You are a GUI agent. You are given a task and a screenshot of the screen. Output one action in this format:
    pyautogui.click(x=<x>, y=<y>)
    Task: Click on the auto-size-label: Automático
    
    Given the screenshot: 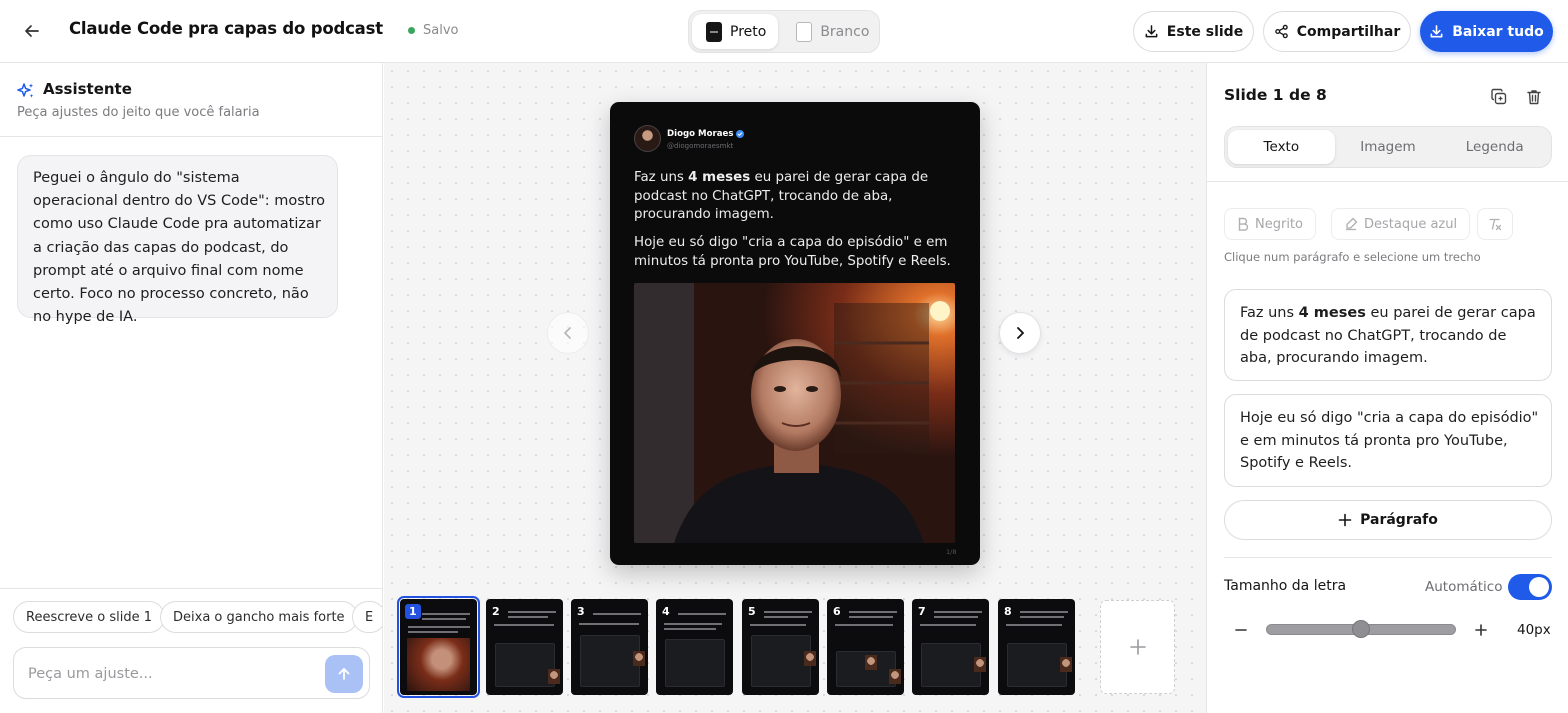 What is the action you would take?
    pyautogui.click(x=1464, y=587)
    